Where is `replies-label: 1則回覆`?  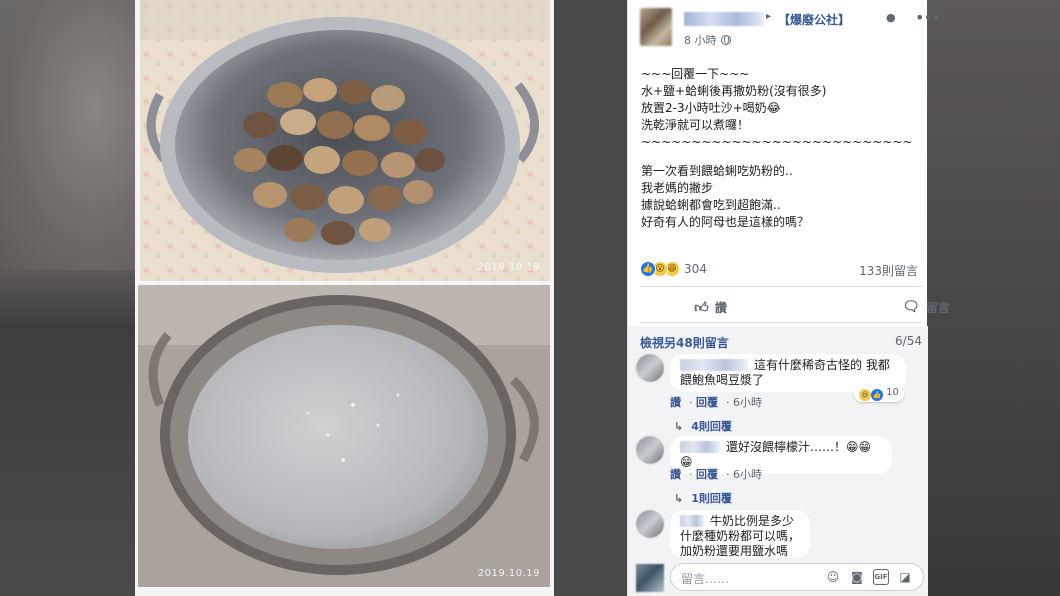
replies-label: 1則回覆 is located at coordinates (711, 498).